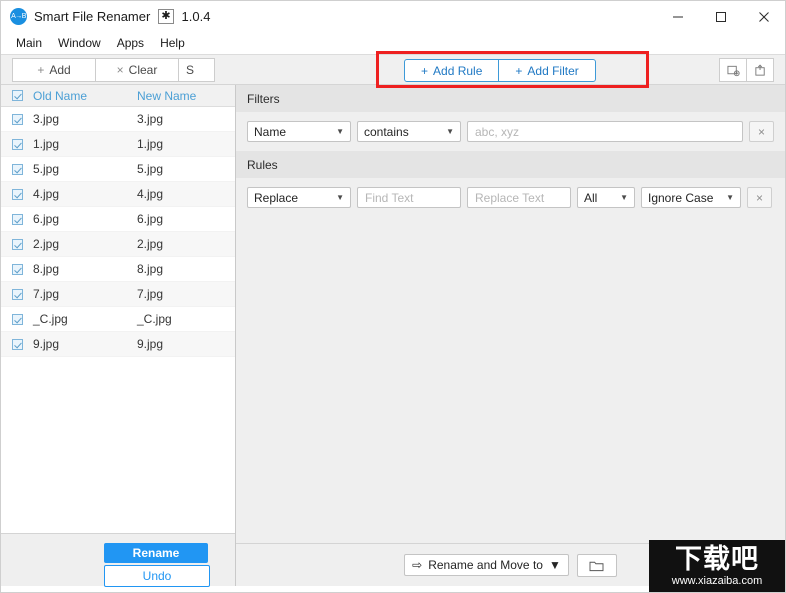 The width and height of the screenshot is (786, 593). Describe the element at coordinates (761, 131) in the screenshot. I see `remove-filter-button: ×` at that location.